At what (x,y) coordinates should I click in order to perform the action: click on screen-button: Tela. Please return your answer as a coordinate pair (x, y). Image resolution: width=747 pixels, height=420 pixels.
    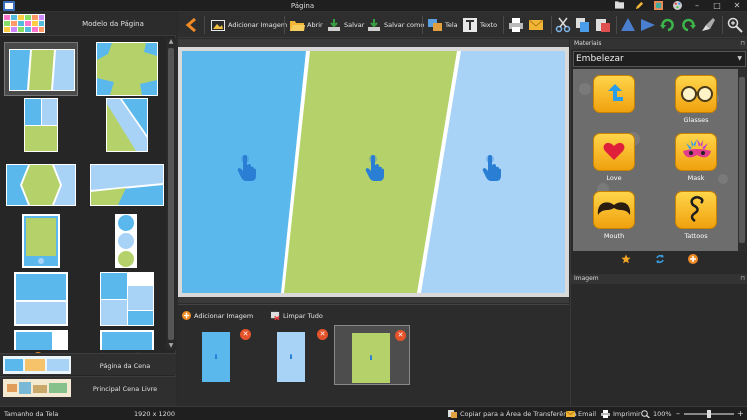
    Looking at the image, I should click on (442, 25).